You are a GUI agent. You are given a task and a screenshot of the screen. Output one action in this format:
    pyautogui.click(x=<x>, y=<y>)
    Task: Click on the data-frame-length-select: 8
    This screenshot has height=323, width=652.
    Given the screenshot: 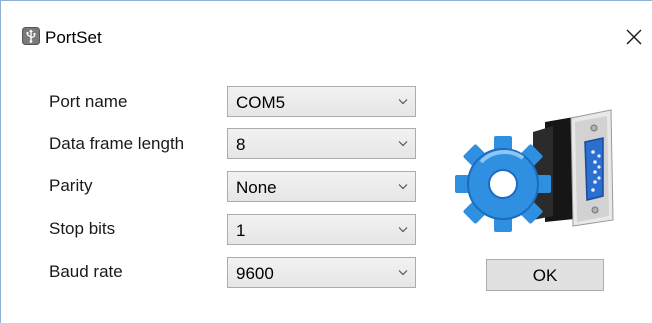 What is the action you would take?
    pyautogui.click(x=321, y=143)
    